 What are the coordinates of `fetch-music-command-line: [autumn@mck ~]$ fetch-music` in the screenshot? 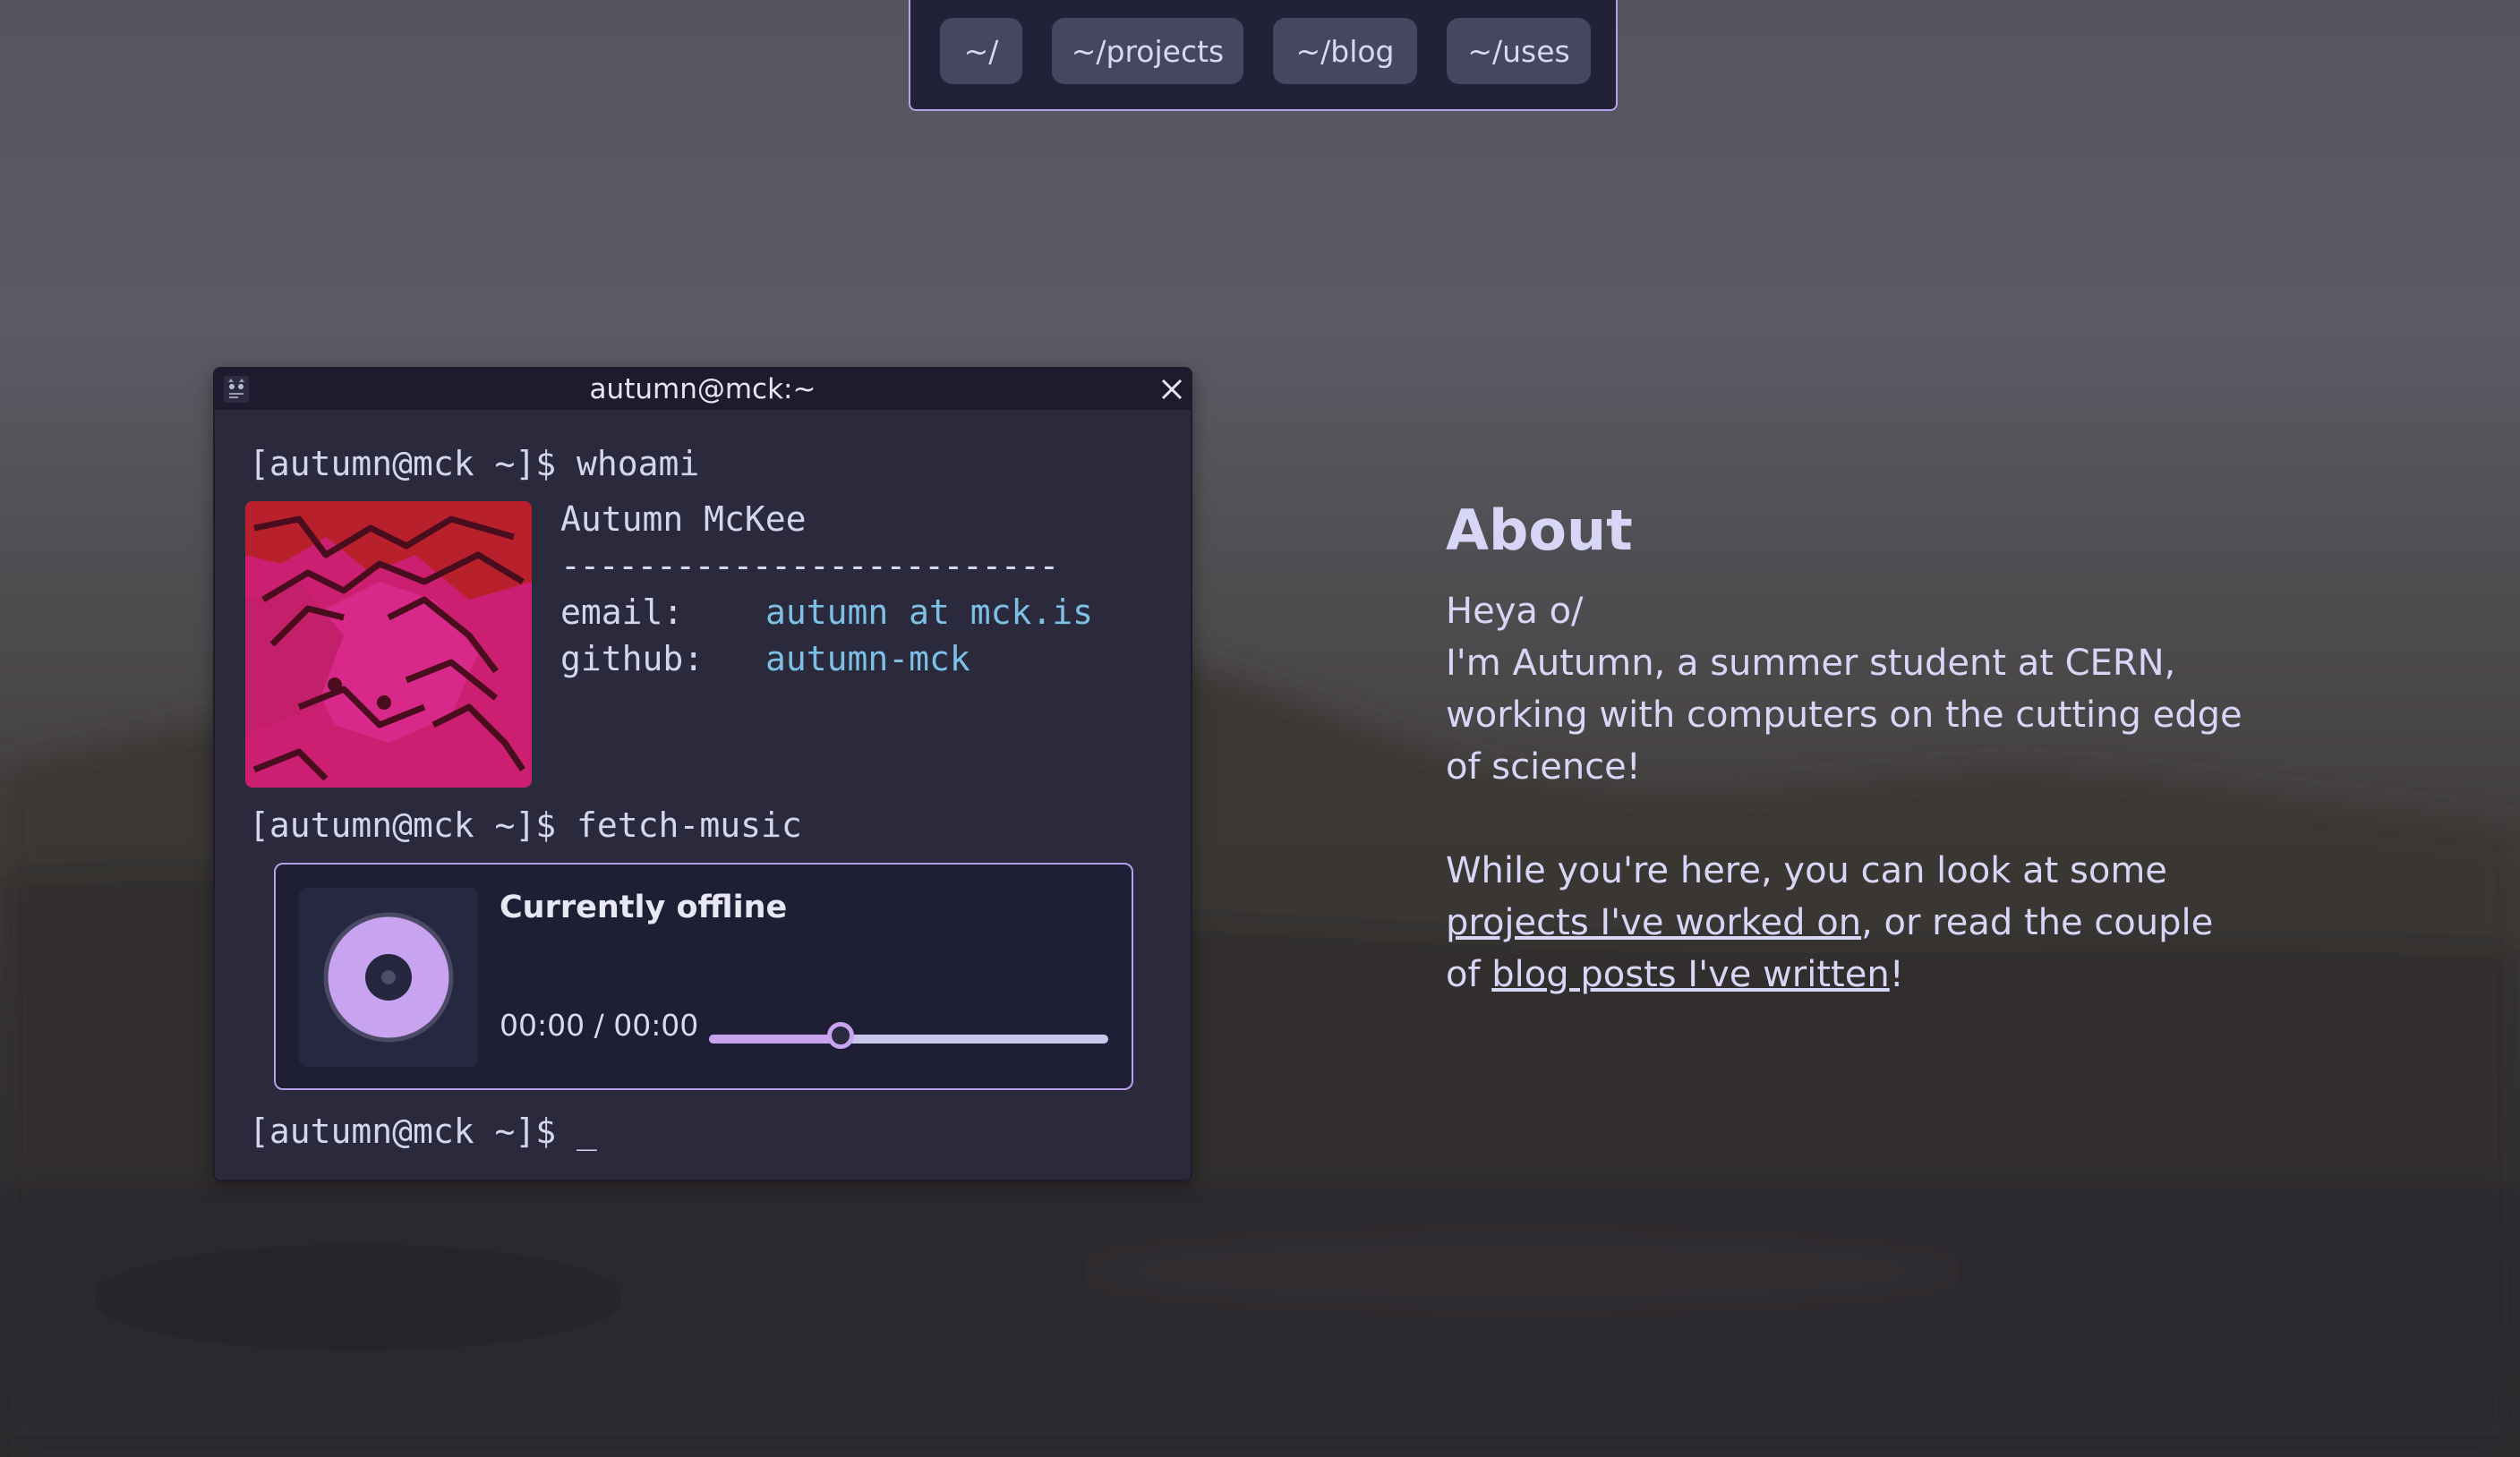 It's located at (525, 825).